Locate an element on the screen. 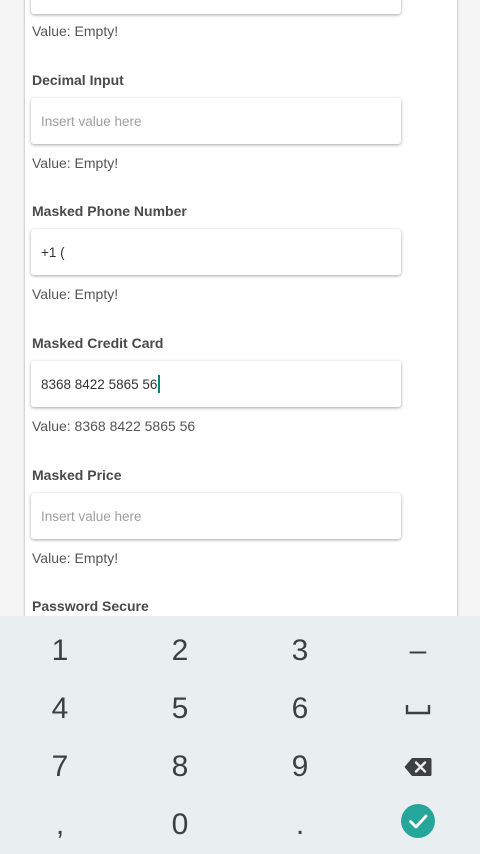 The width and height of the screenshot is (480, 854). decimal-input-label: Decimal Input is located at coordinates (78, 80).